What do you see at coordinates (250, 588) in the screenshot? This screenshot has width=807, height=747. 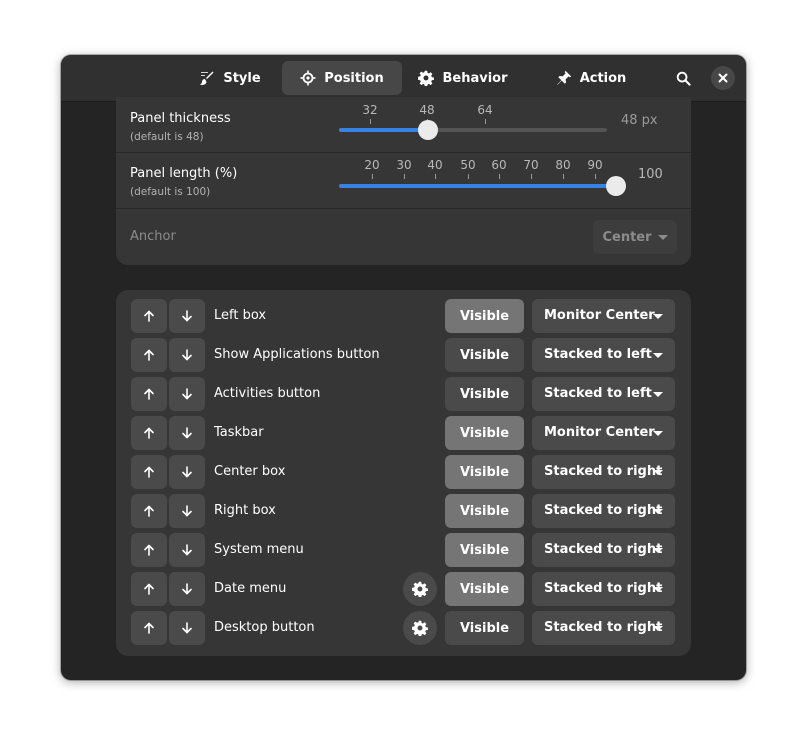 I see `item-label: Date menu` at bounding box center [250, 588].